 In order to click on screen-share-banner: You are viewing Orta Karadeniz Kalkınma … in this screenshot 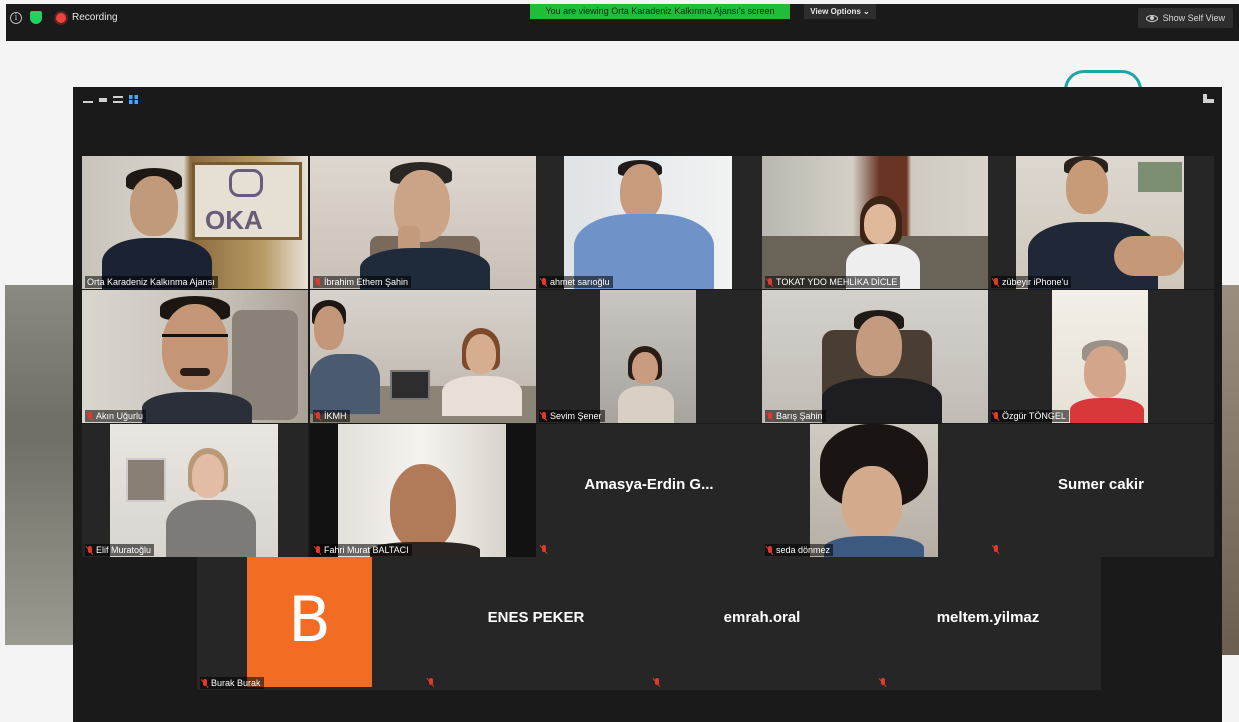, I will do `click(660, 11)`.